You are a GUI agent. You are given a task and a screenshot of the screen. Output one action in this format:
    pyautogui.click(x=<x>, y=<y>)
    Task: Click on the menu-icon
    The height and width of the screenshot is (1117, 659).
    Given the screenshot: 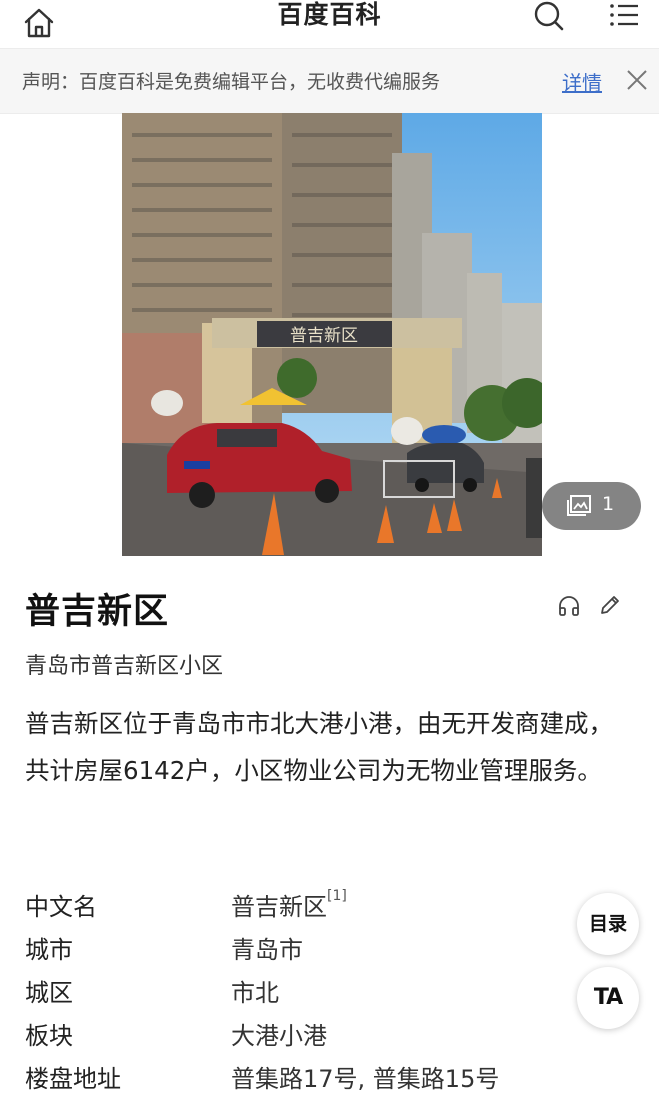 What is the action you would take?
    pyautogui.click(x=624, y=17)
    